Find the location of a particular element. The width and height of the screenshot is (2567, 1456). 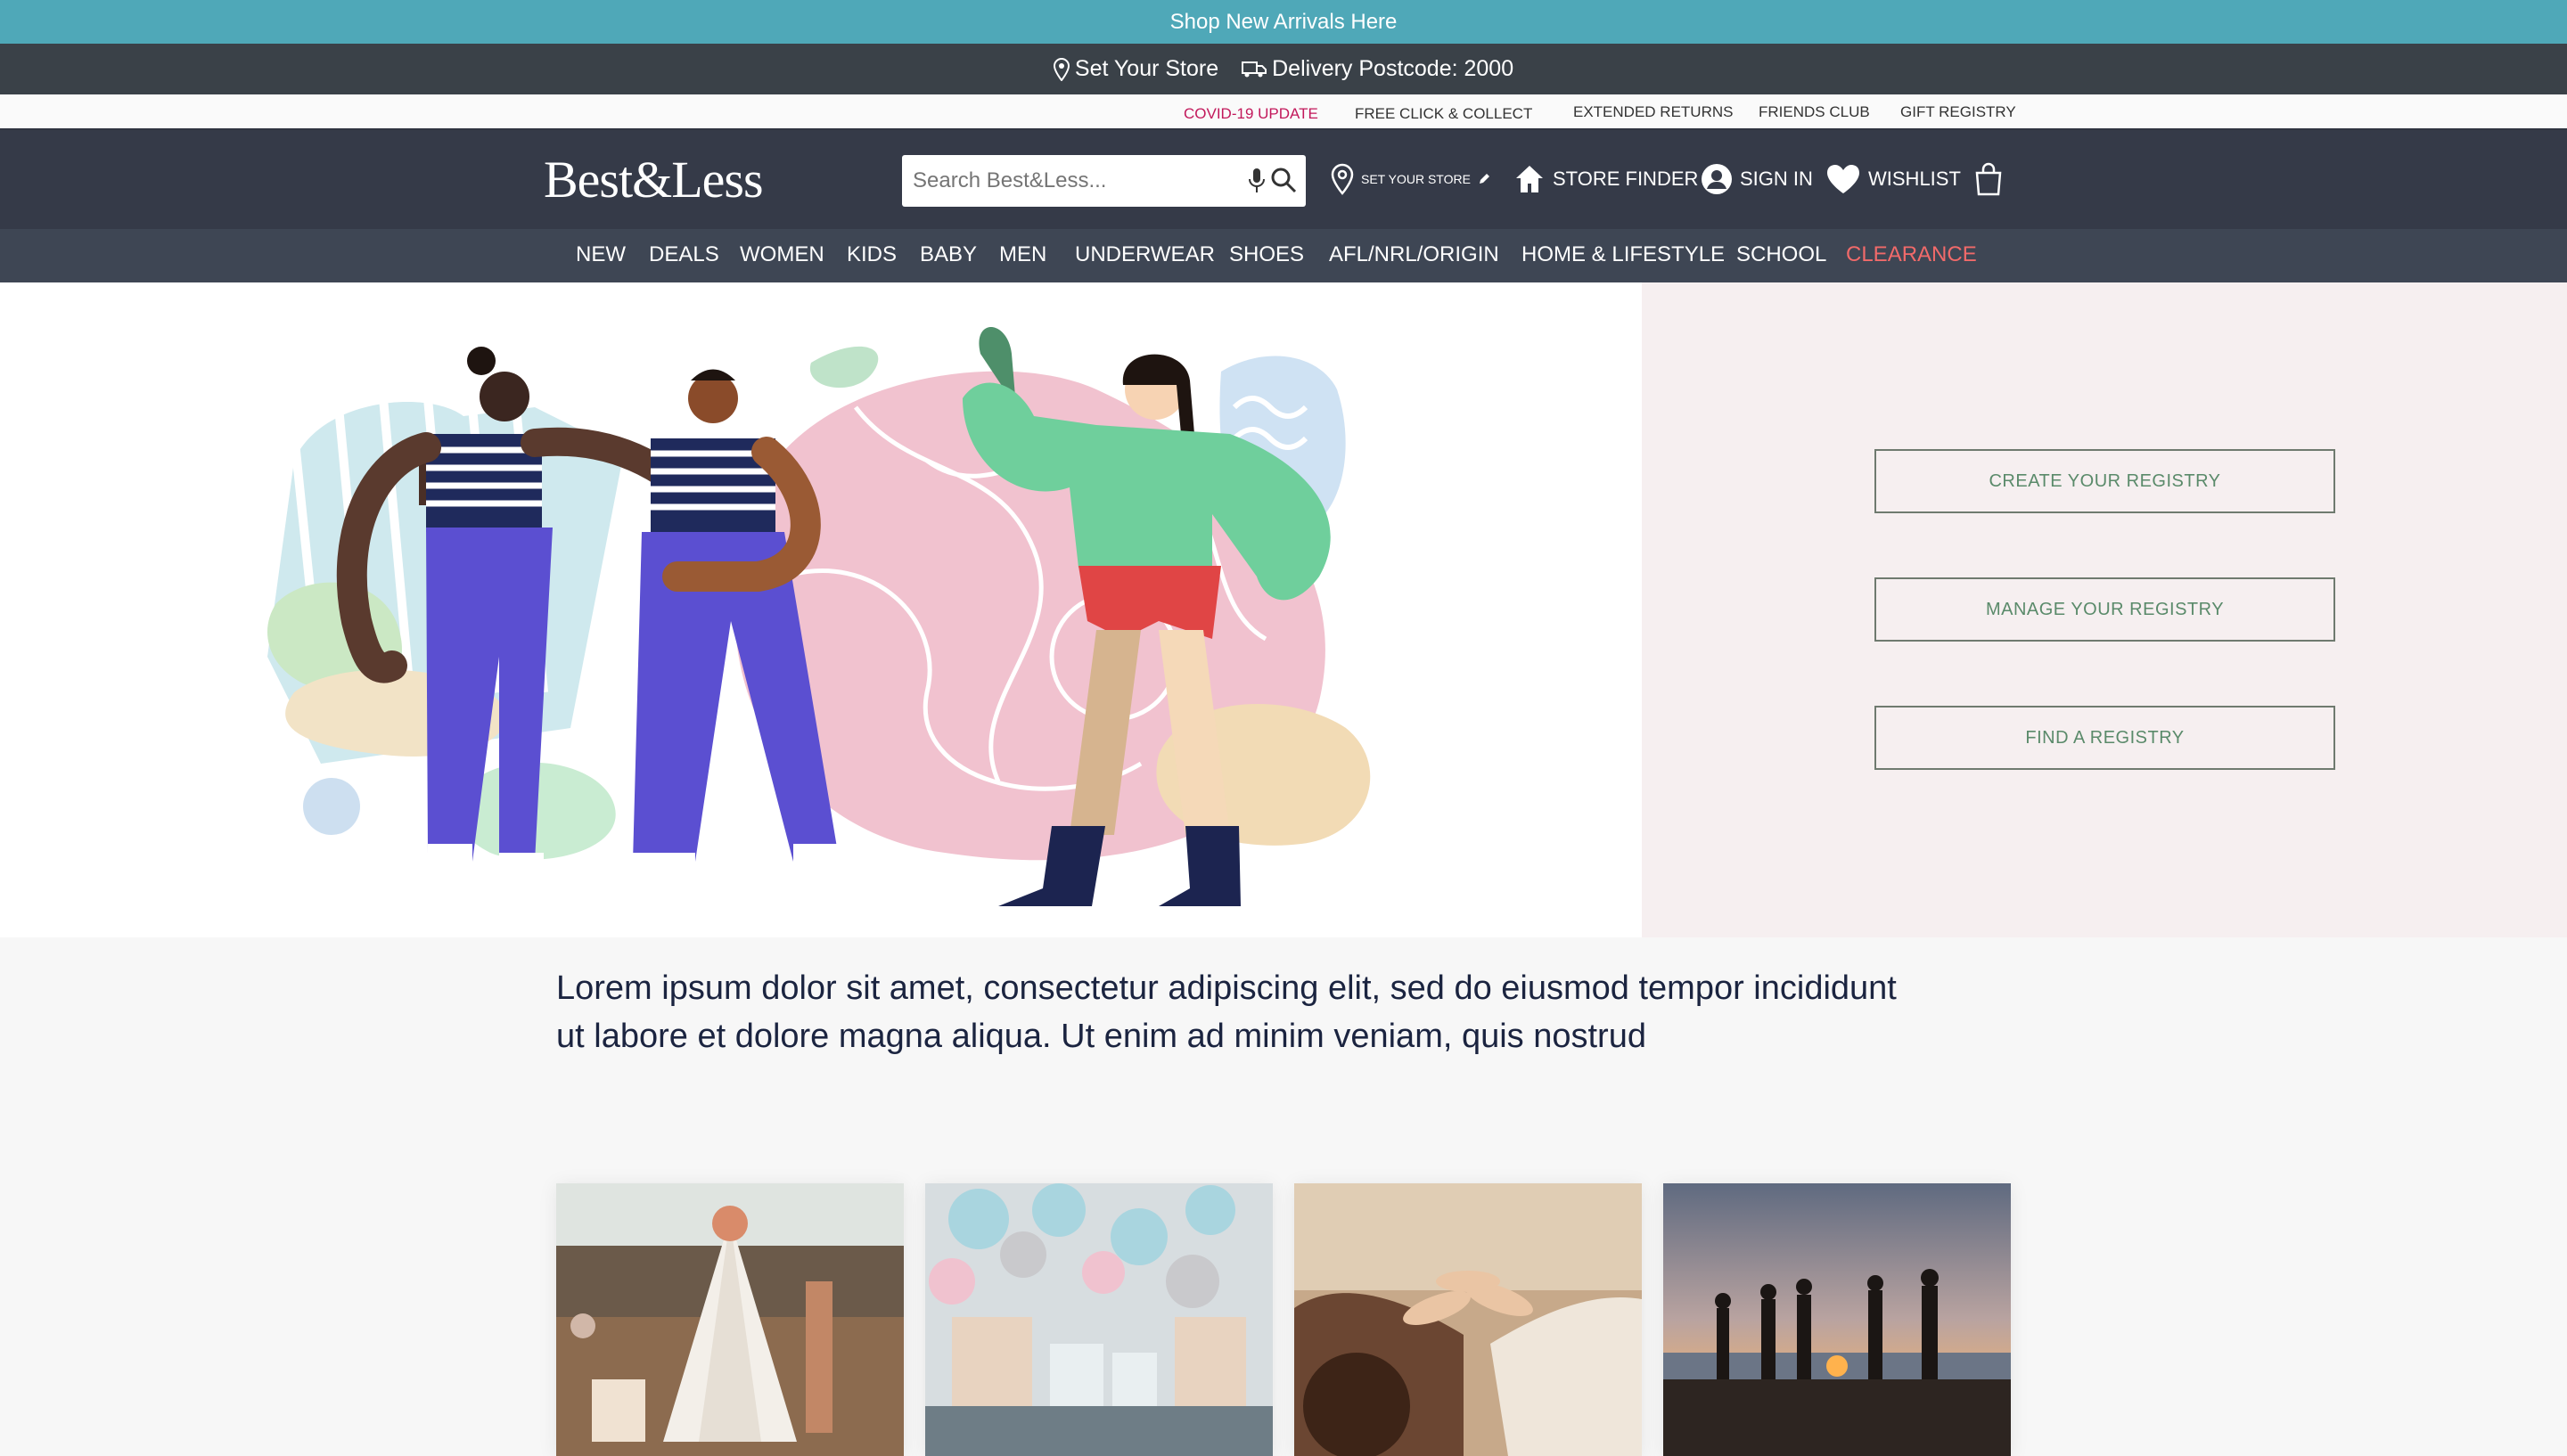

store-delivery-bar: Set Your Store Delivery Postcode: 2000 is located at coordinates (1283, 69).